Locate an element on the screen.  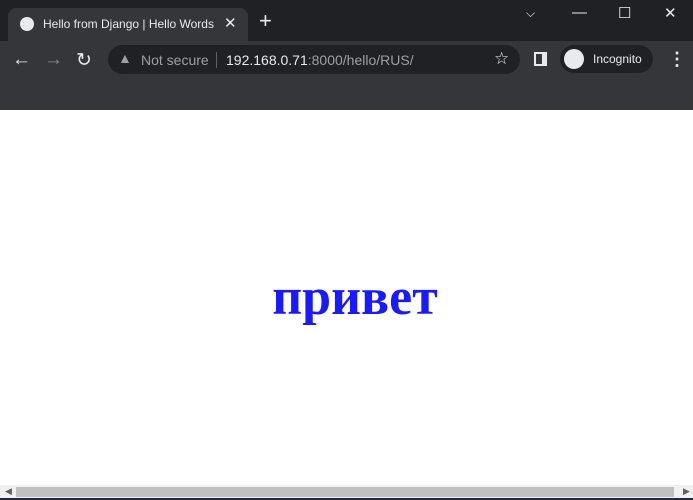
close-window-button: ✕ is located at coordinates (670, 13).